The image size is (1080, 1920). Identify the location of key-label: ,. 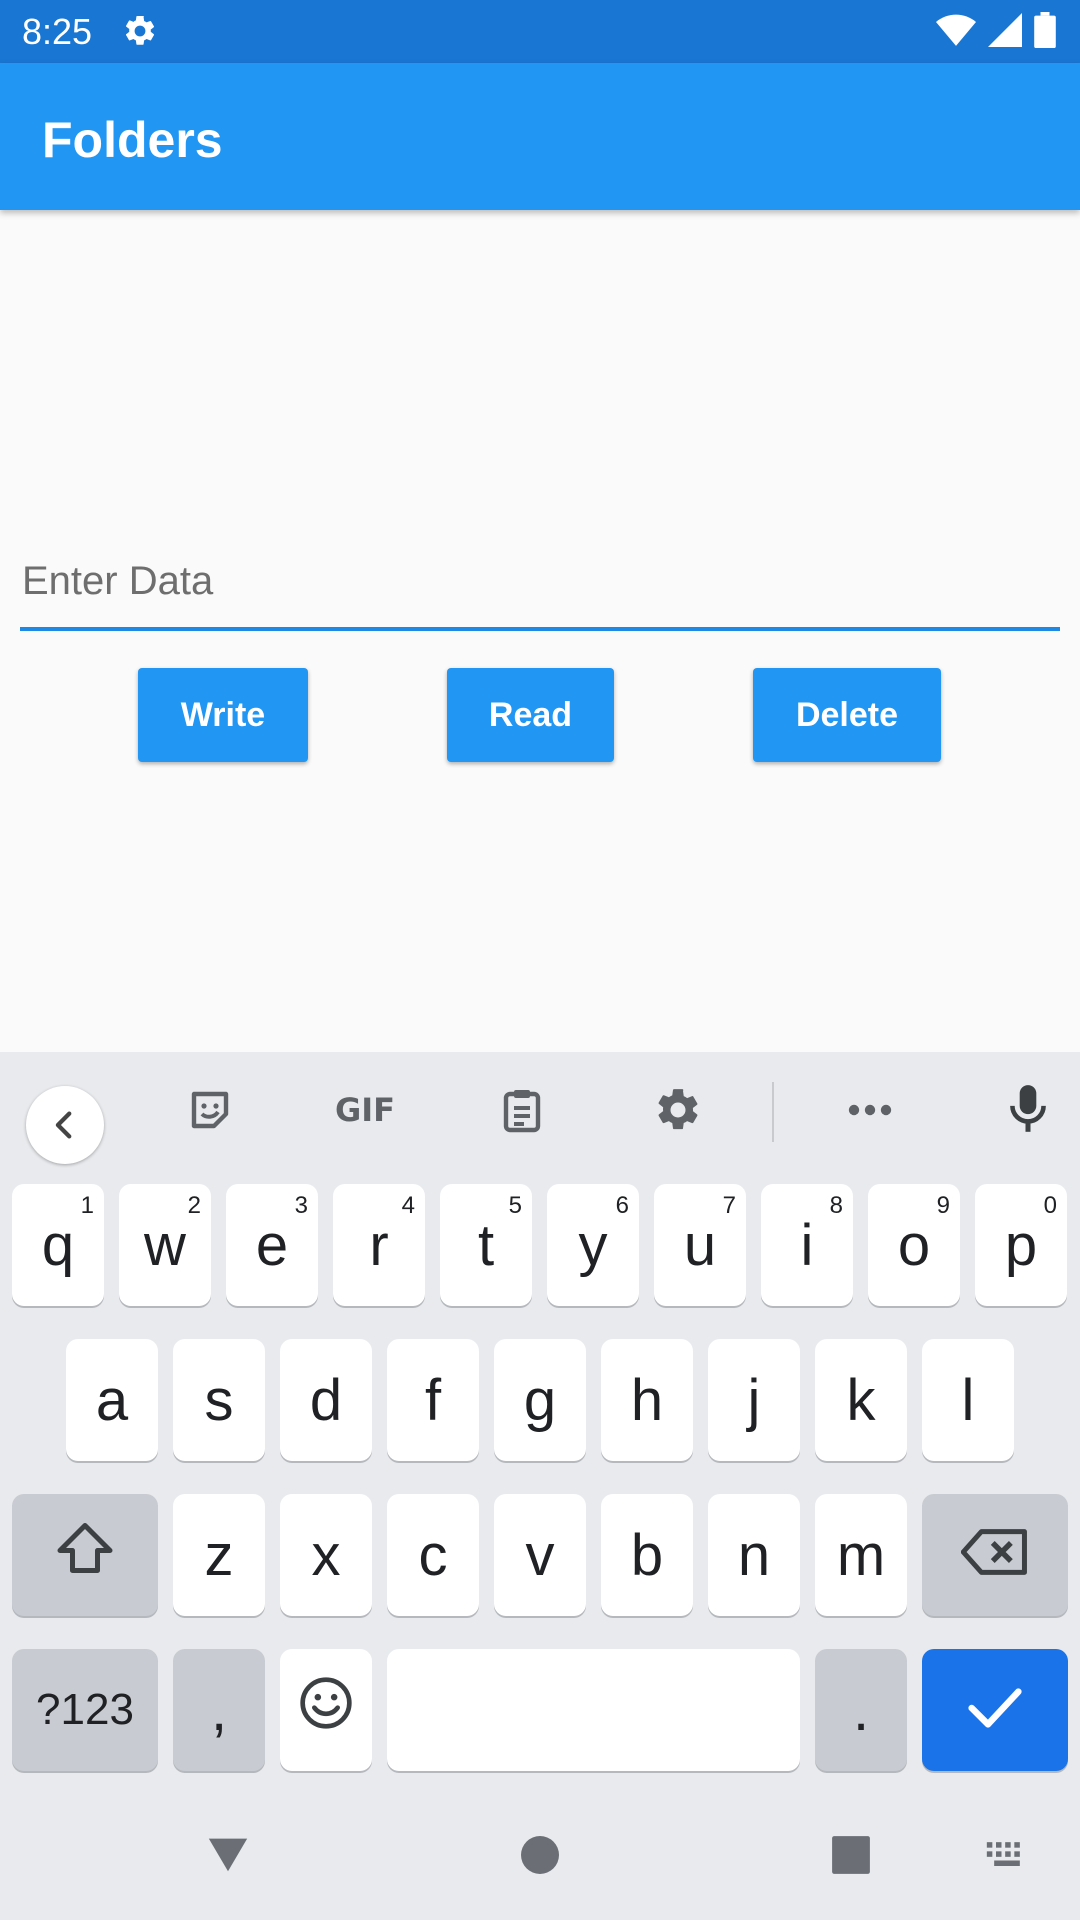
(219, 1710).